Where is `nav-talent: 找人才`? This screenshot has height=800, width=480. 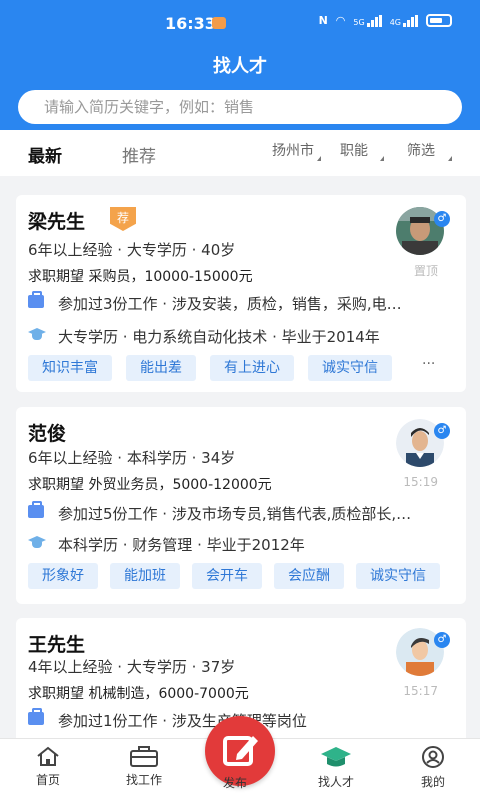 nav-talent: 找人才 is located at coordinates (336, 767).